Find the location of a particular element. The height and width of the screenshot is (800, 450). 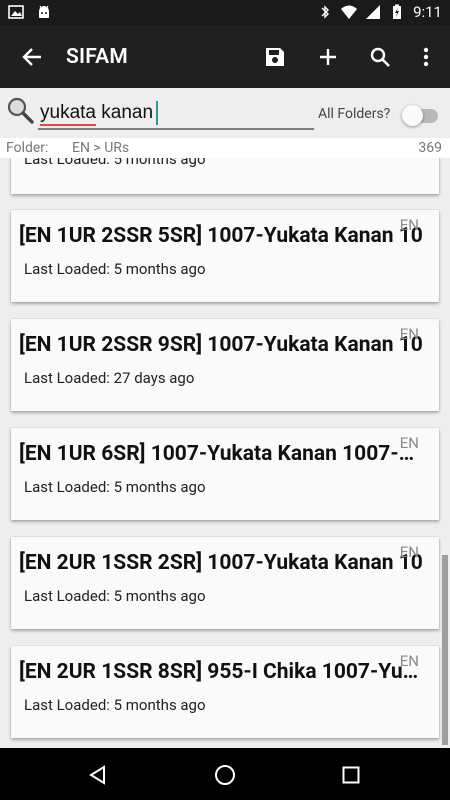

folder-breadcrumb-bar: Folder: EN > URs 369 is located at coordinates (225, 148).